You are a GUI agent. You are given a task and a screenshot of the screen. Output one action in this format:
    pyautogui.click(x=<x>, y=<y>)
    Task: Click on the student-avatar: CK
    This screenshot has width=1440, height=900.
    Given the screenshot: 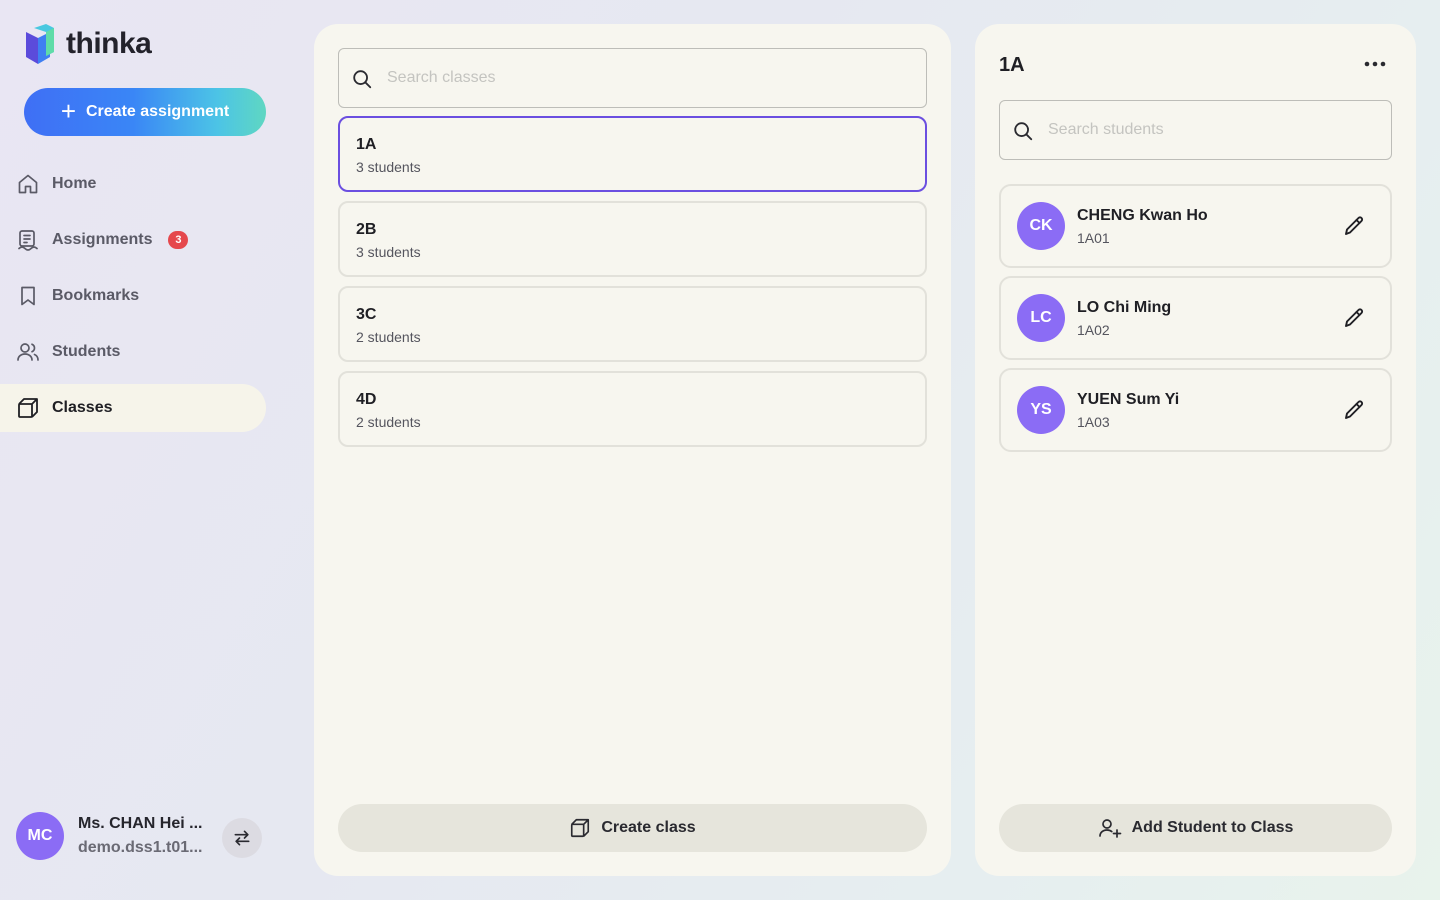 What is the action you would take?
    pyautogui.click(x=1041, y=226)
    